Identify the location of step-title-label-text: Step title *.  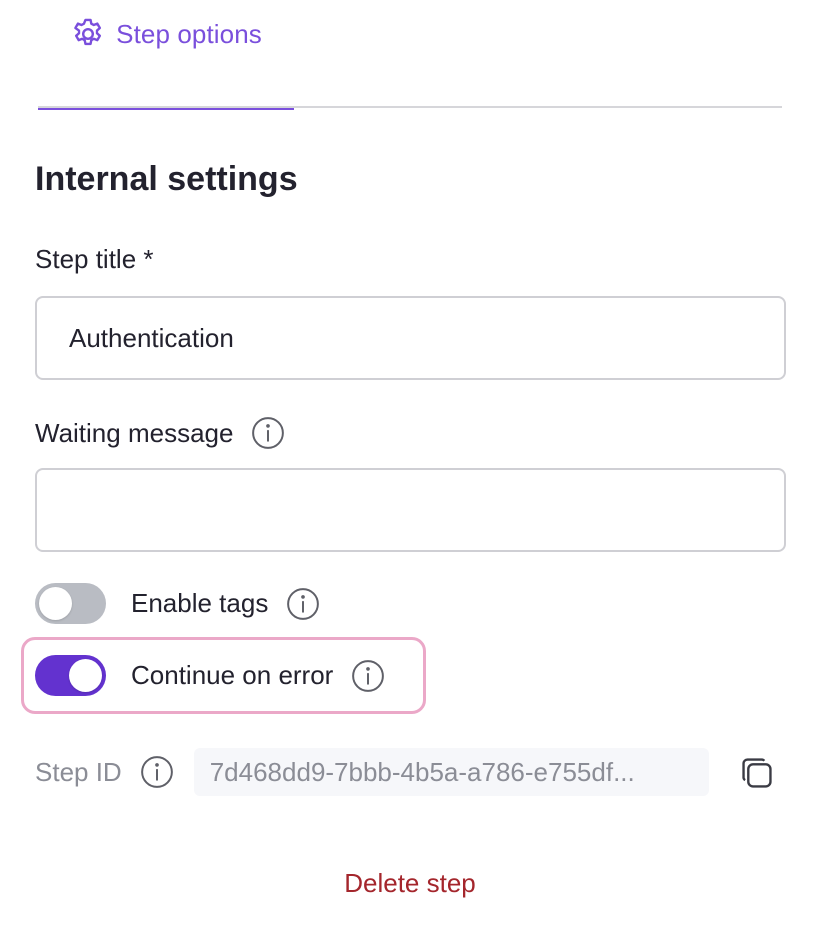
(94, 259).